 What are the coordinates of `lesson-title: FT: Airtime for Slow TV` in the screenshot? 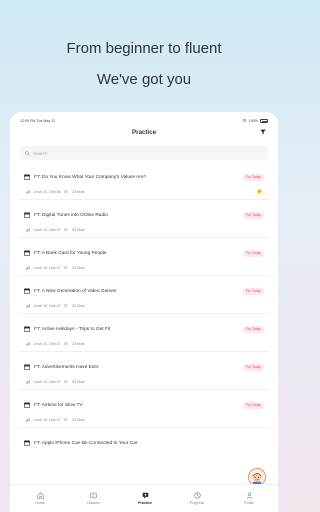 It's located at (58, 405).